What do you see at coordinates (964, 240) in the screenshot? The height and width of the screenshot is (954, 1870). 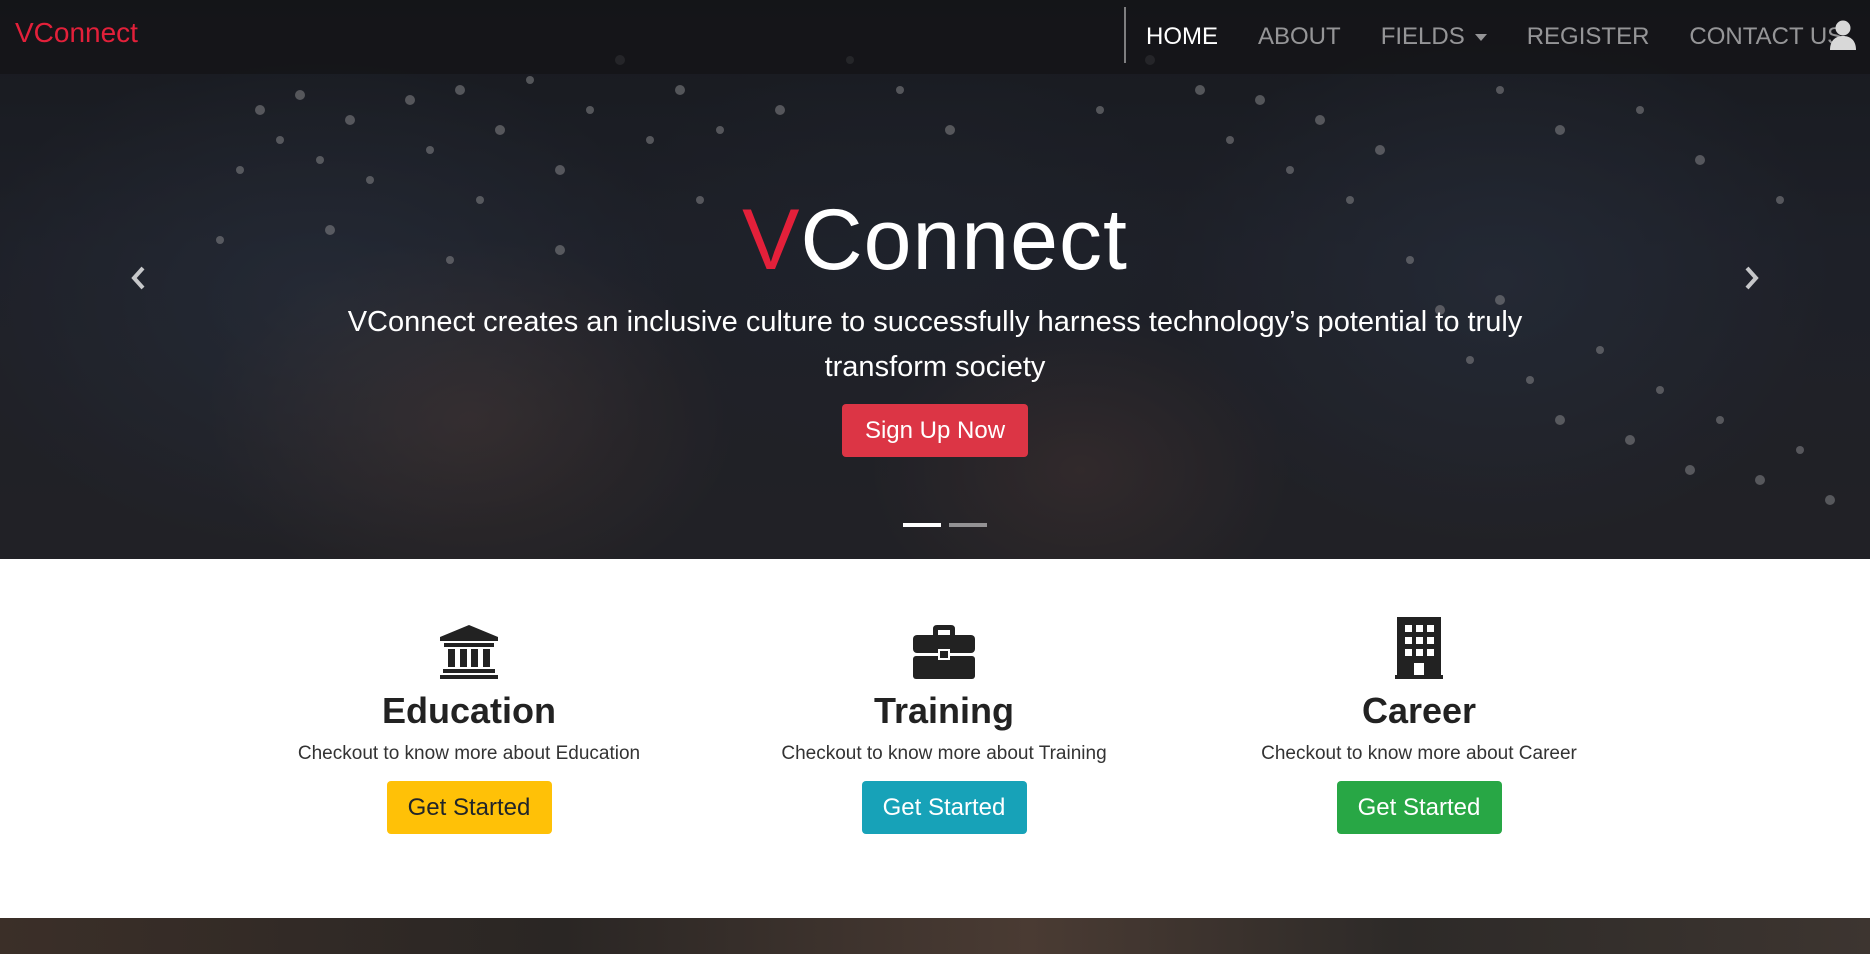 I see `hero-title-rest: Connect` at bounding box center [964, 240].